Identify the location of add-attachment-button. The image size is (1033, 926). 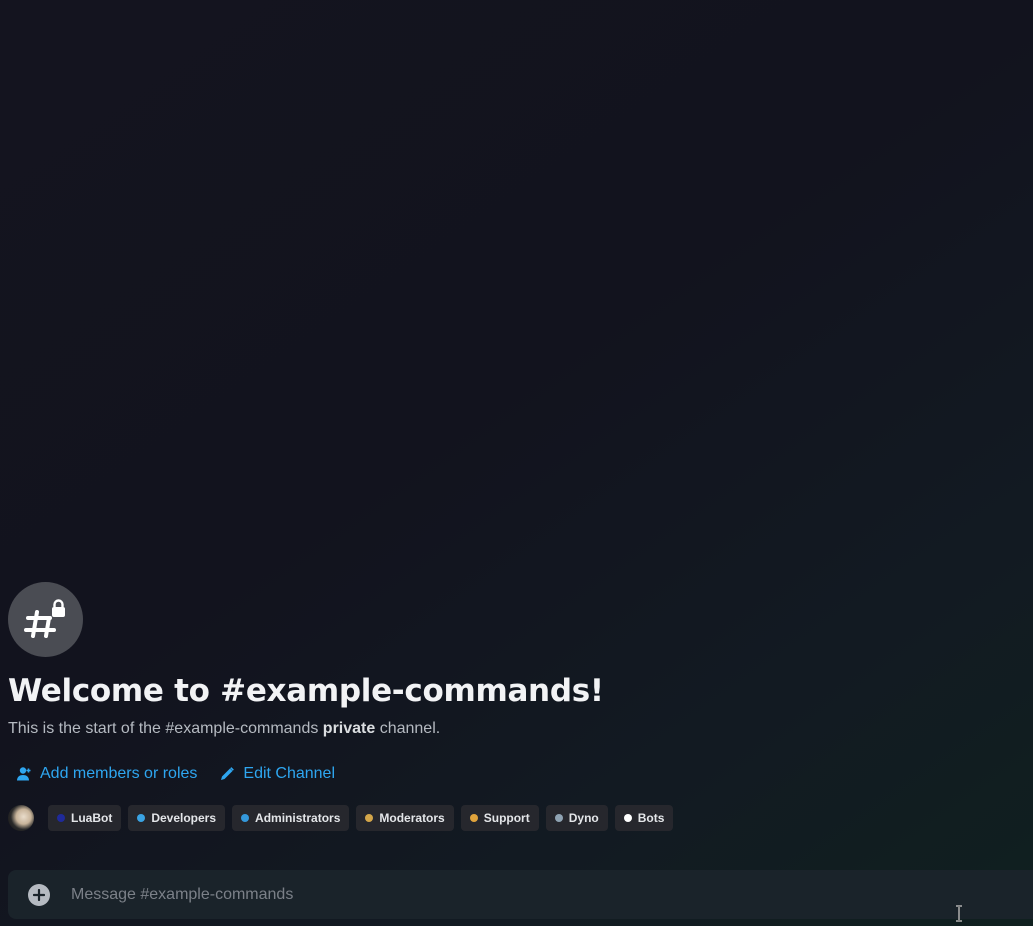
(39, 894).